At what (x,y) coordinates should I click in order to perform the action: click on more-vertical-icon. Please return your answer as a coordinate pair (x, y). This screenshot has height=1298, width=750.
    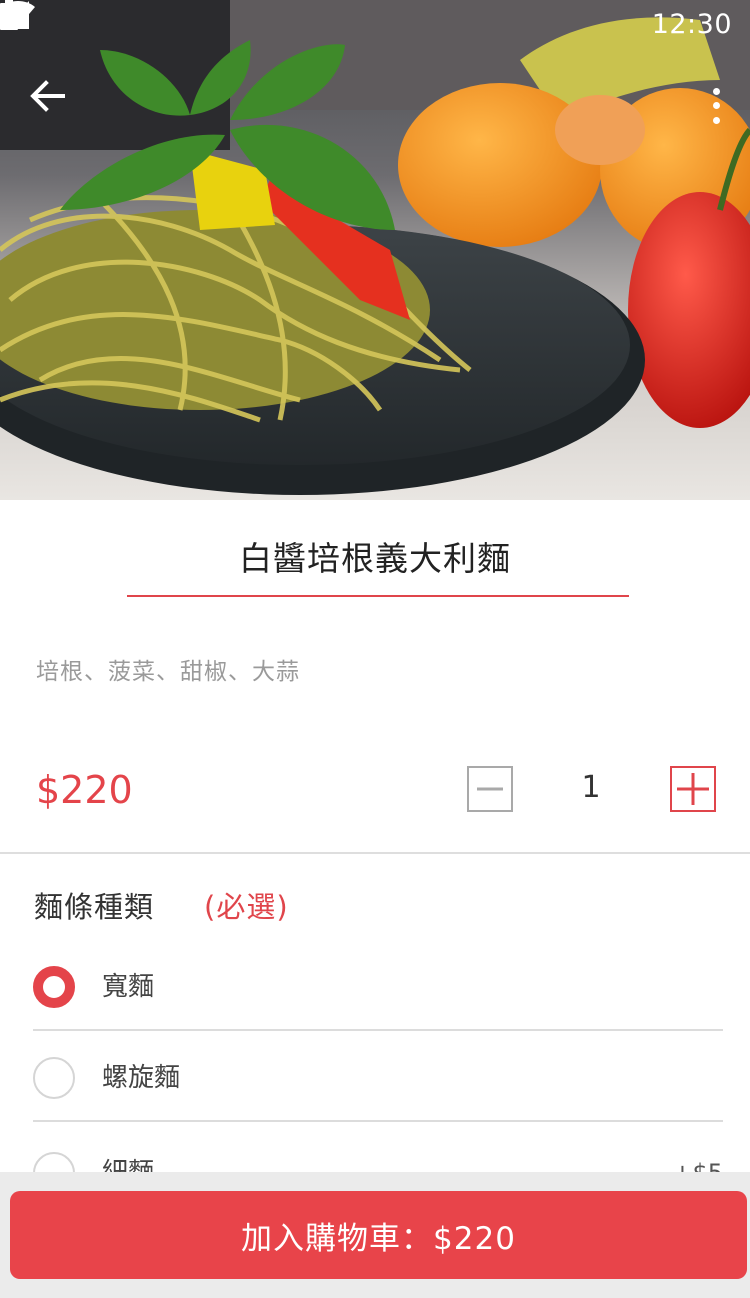
    Looking at the image, I should click on (716, 91).